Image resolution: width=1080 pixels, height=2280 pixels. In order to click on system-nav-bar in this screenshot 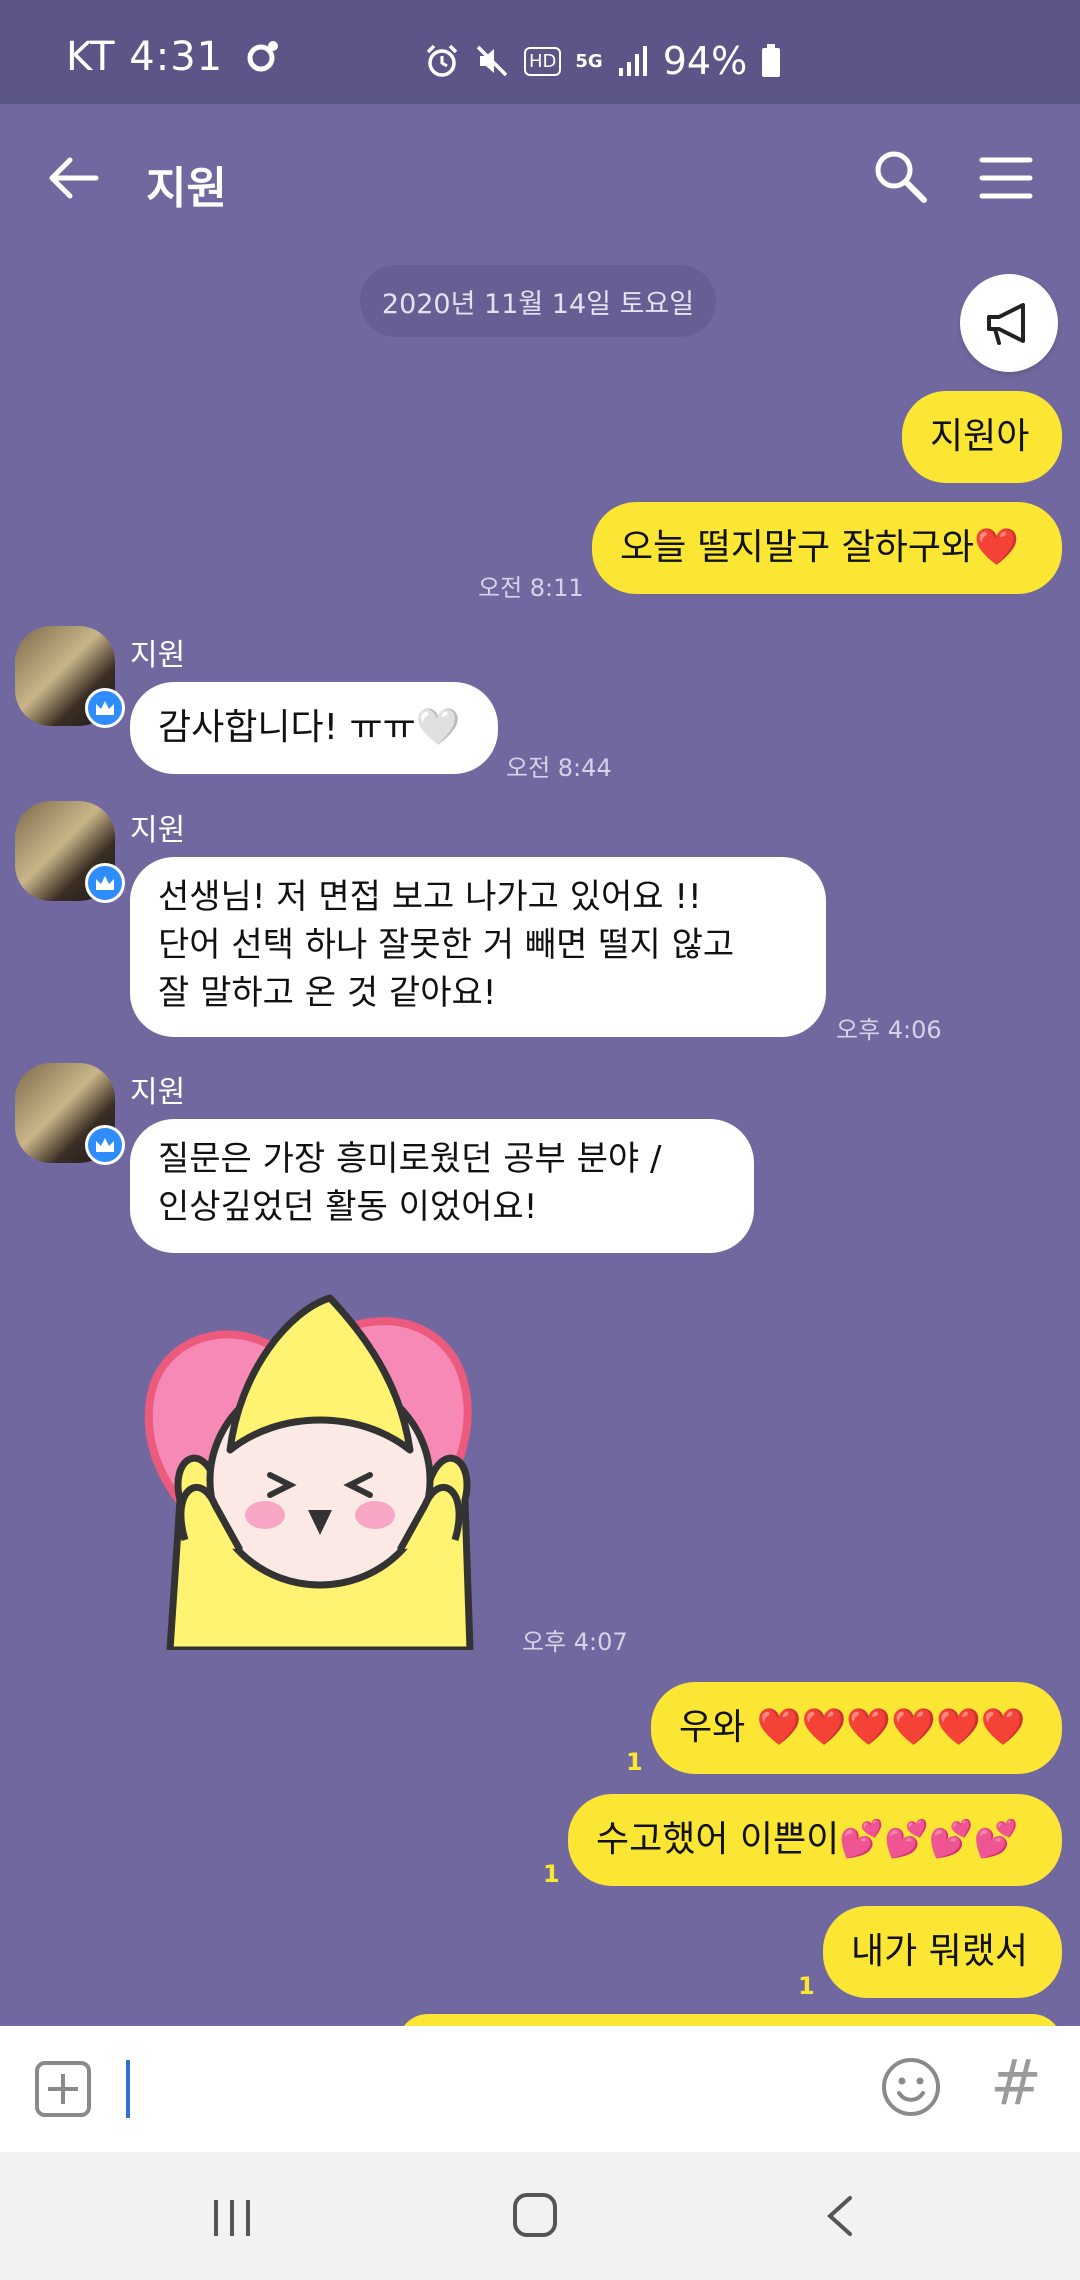, I will do `click(540, 2216)`.